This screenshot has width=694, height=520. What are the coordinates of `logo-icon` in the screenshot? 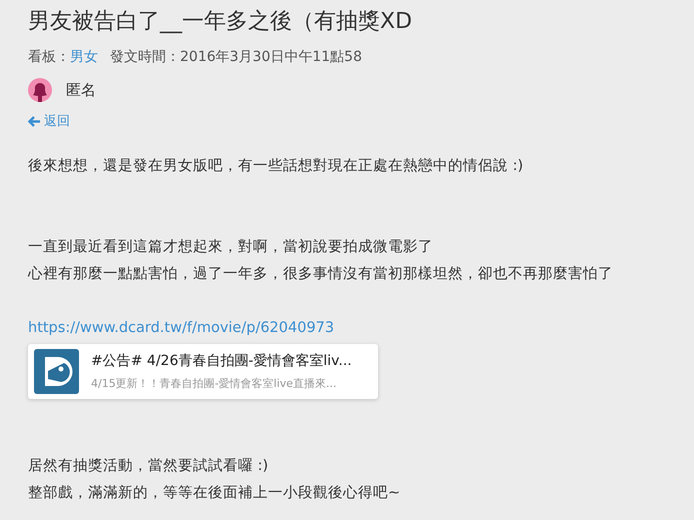 It's located at (56, 371).